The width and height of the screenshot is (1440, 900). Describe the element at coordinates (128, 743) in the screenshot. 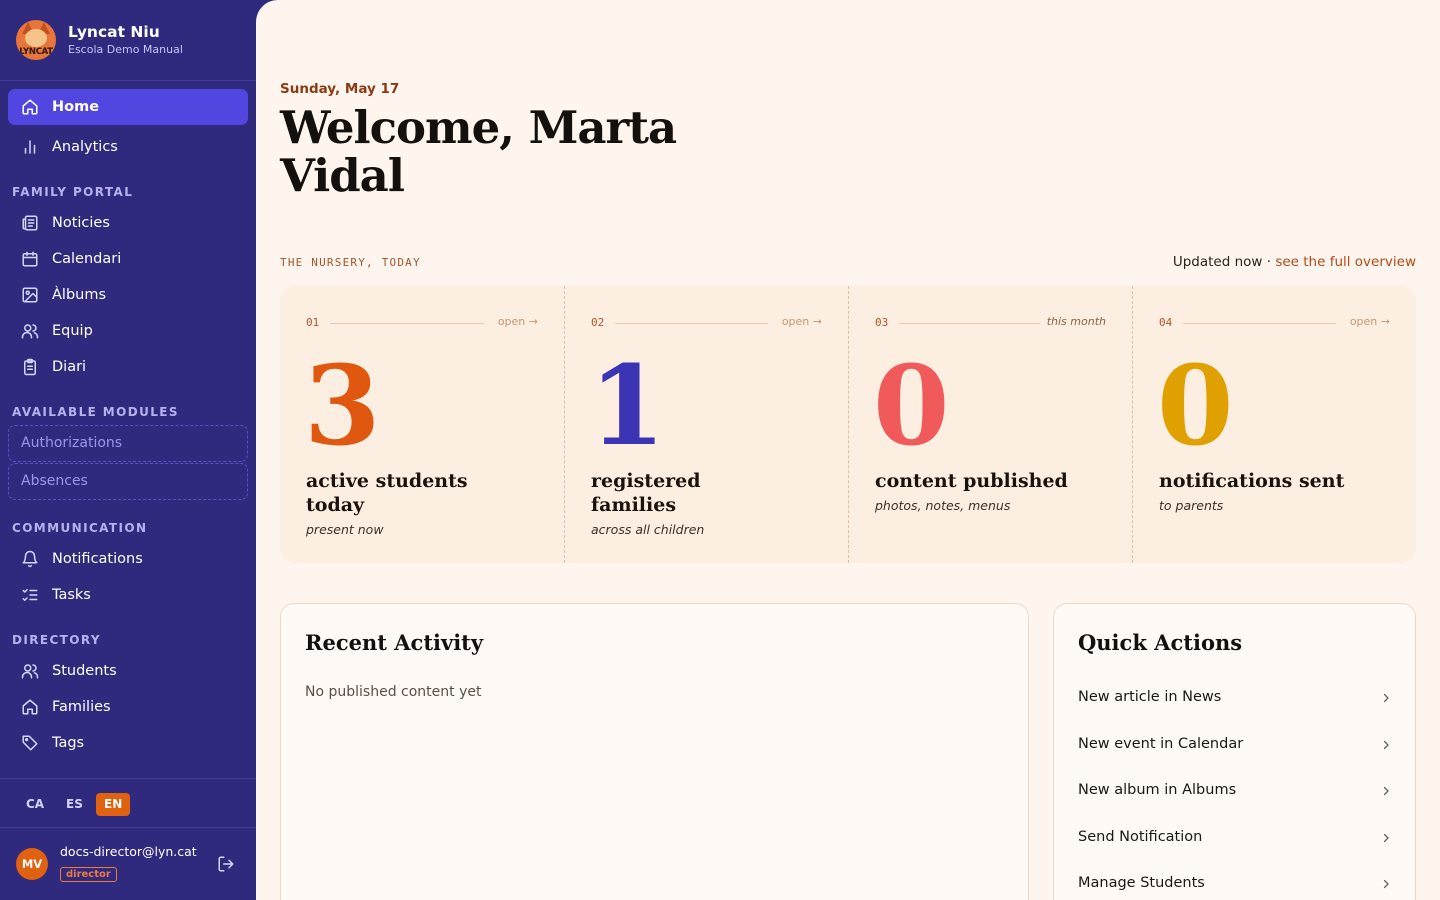

I see `nav-item-tags: Tags` at that location.